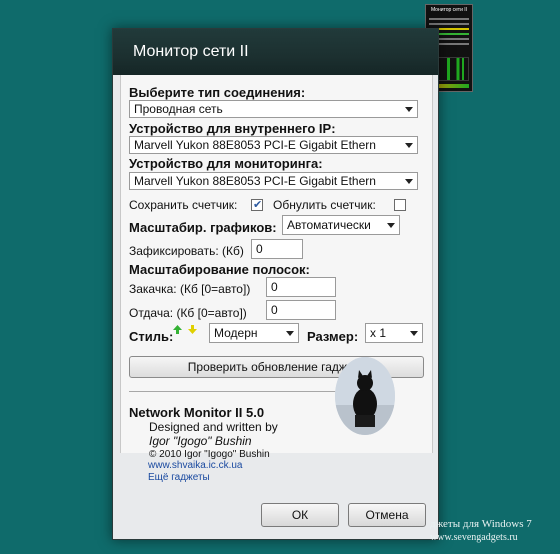 This screenshot has height=554, width=560. I want to click on graph-scale-select: Автоматически, so click(341, 225).